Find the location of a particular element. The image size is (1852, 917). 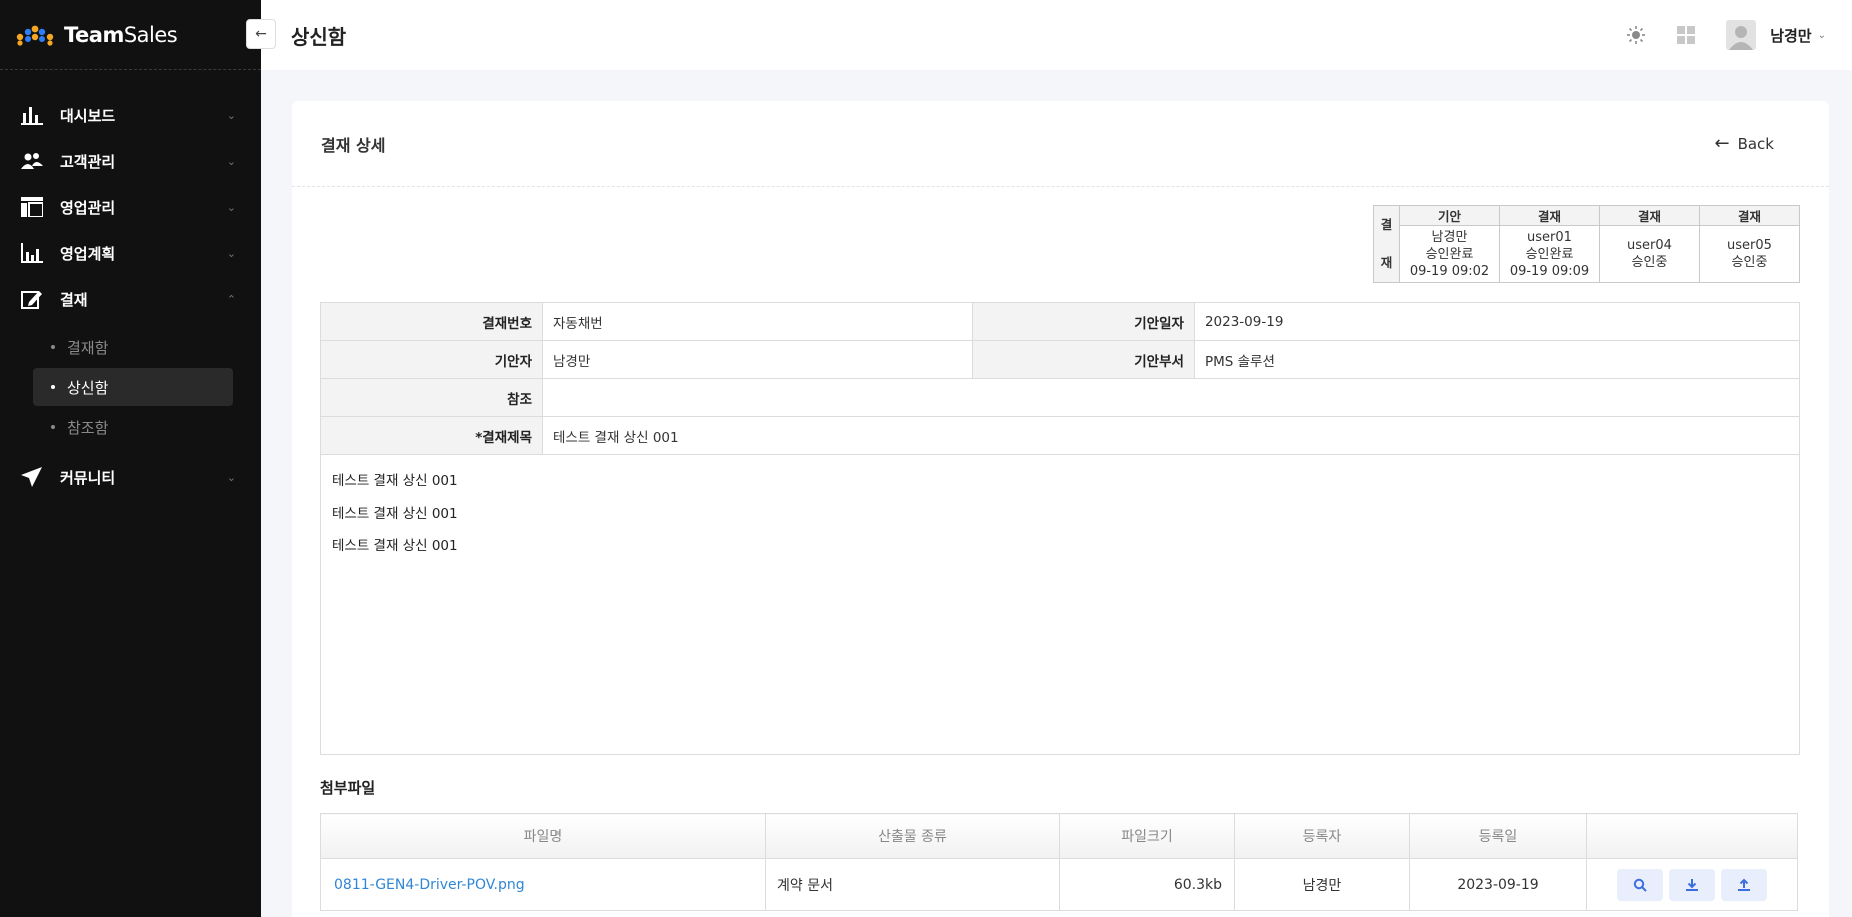

preview-button is located at coordinates (1639, 884).